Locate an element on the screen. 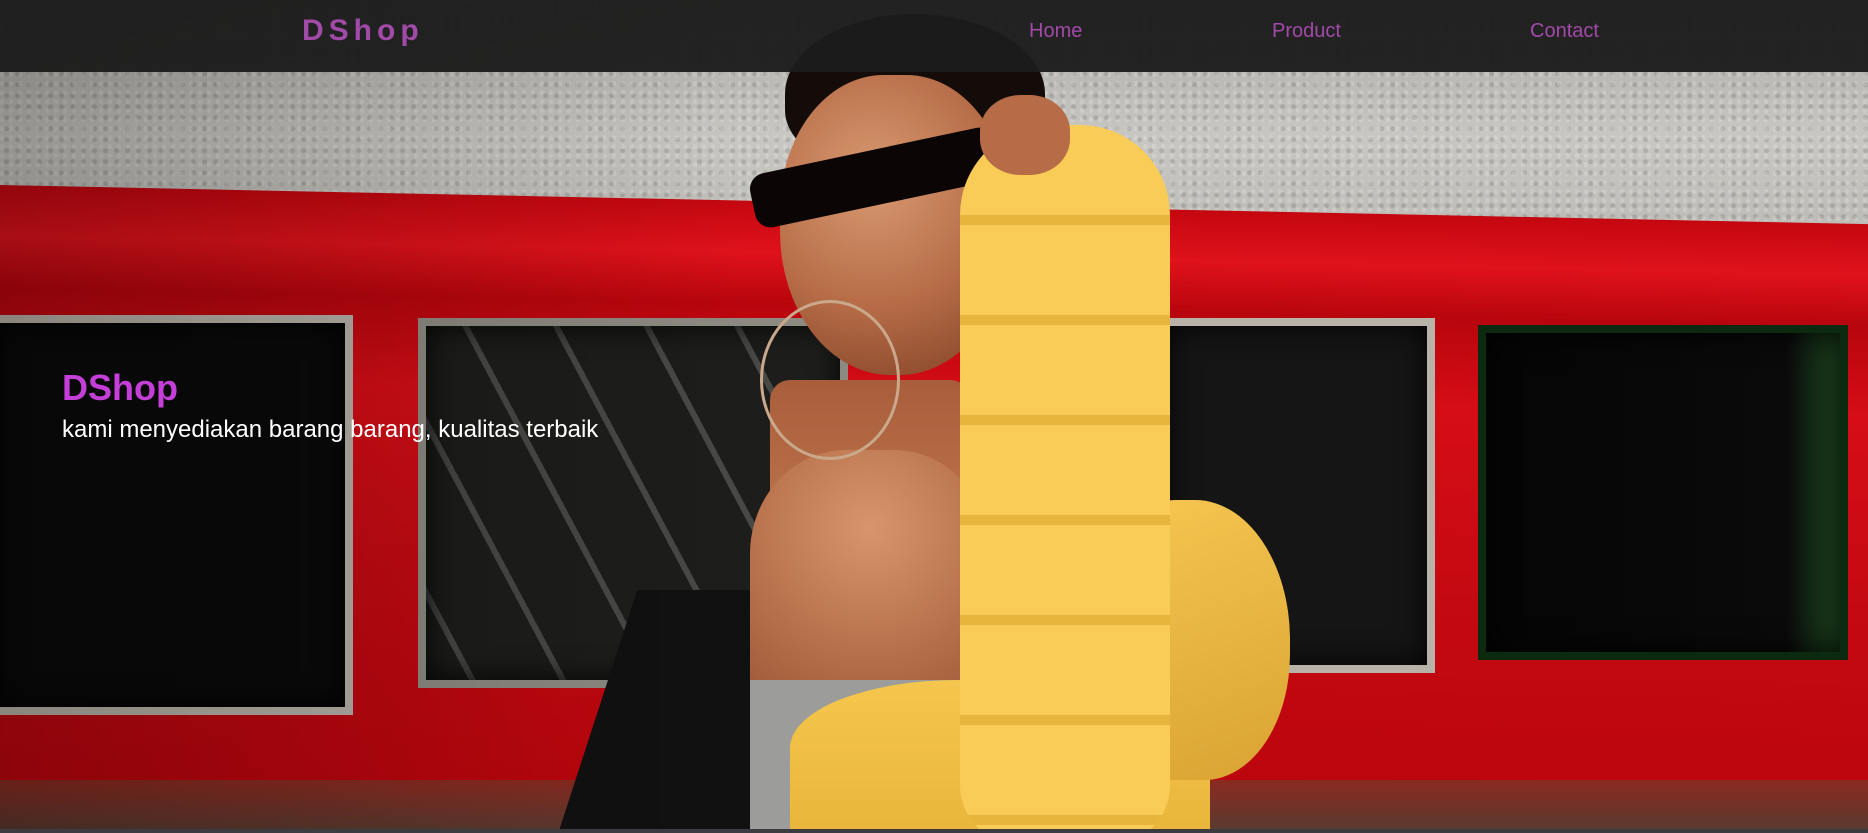 The image size is (1868, 833). bottom-edge is located at coordinates (934, 831).